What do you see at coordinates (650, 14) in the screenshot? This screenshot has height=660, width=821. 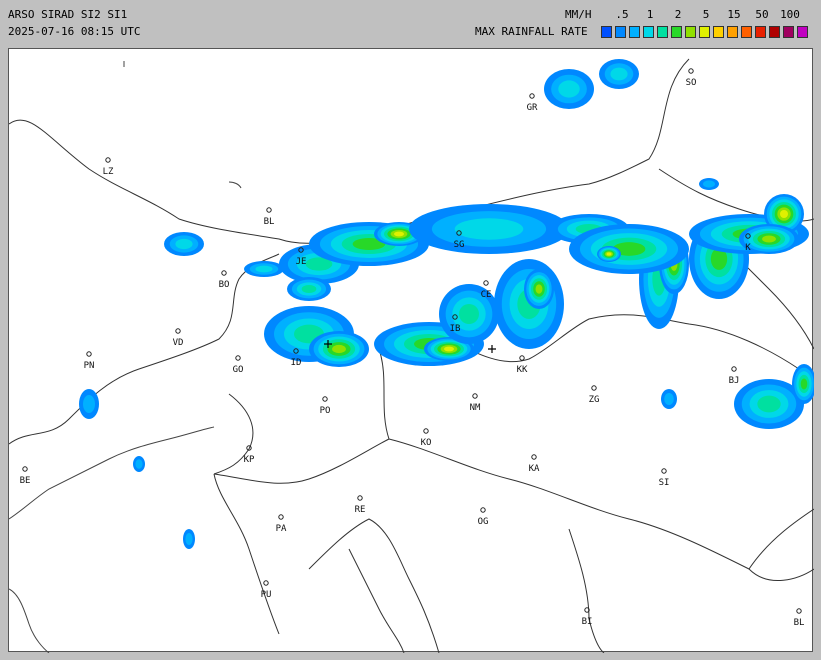 I see `legend-tick: 1` at bounding box center [650, 14].